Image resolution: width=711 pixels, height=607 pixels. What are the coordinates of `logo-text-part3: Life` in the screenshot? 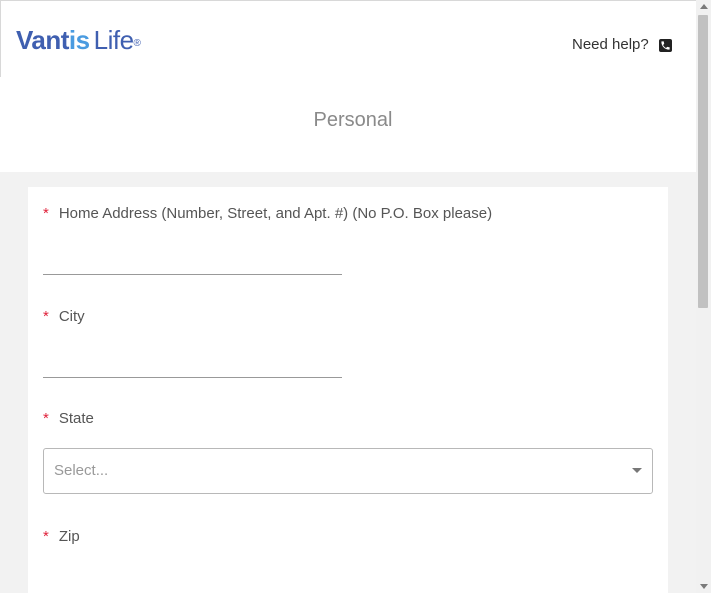 It's located at (113, 40).